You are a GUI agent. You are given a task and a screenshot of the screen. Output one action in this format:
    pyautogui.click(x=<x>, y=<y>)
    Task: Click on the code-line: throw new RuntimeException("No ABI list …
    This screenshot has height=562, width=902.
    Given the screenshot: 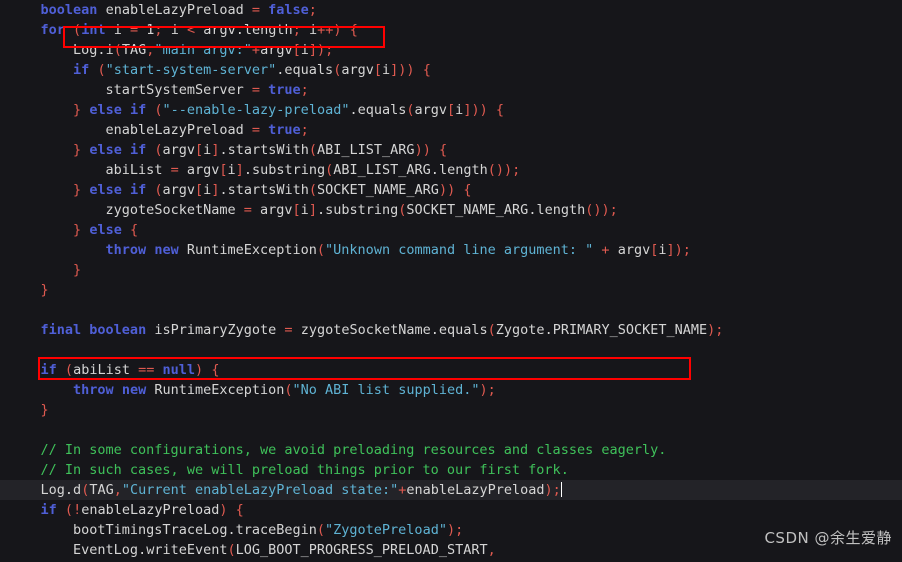 What is the action you would take?
    pyautogui.click(x=451, y=390)
    